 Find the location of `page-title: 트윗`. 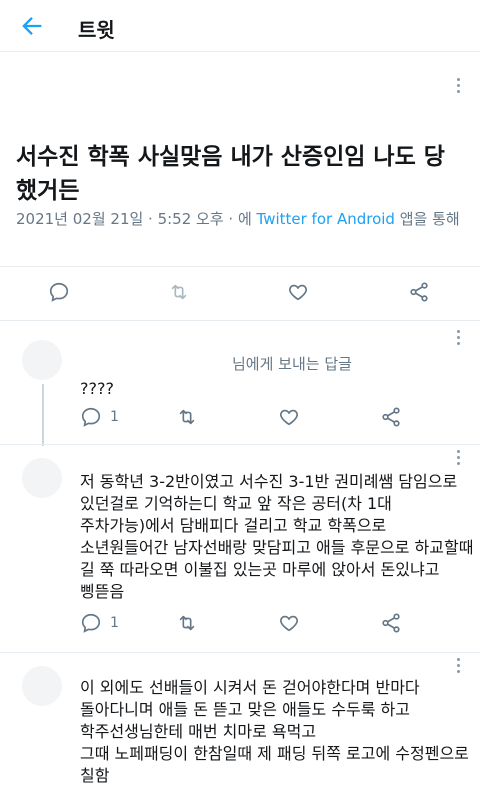

page-title: 트윗 is located at coordinates (96, 30).